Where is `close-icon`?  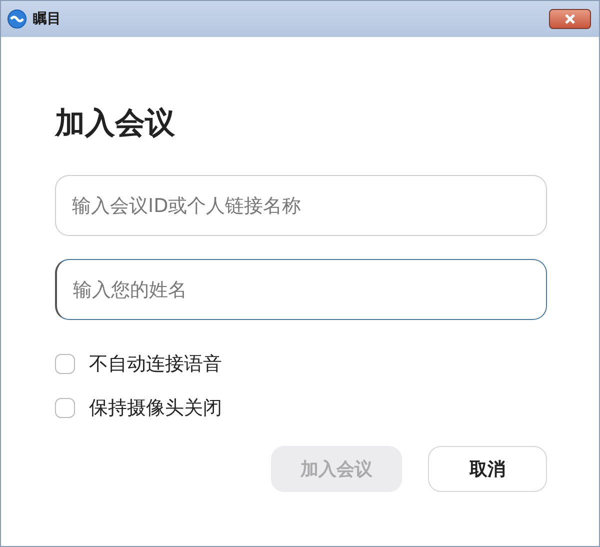 close-icon is located at coordinates (570, 19).